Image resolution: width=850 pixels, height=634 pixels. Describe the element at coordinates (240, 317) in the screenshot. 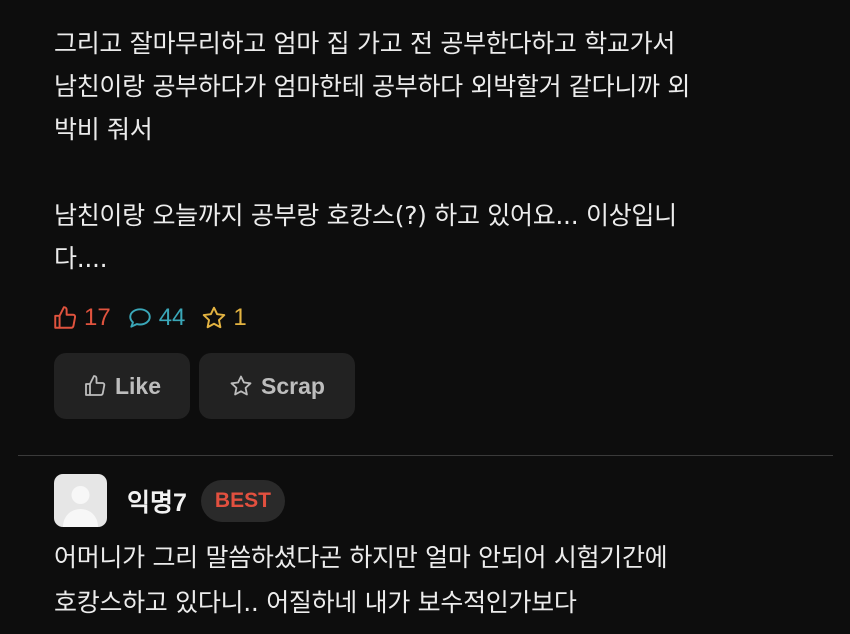

I see `scrap-count-value: 1` at that location.